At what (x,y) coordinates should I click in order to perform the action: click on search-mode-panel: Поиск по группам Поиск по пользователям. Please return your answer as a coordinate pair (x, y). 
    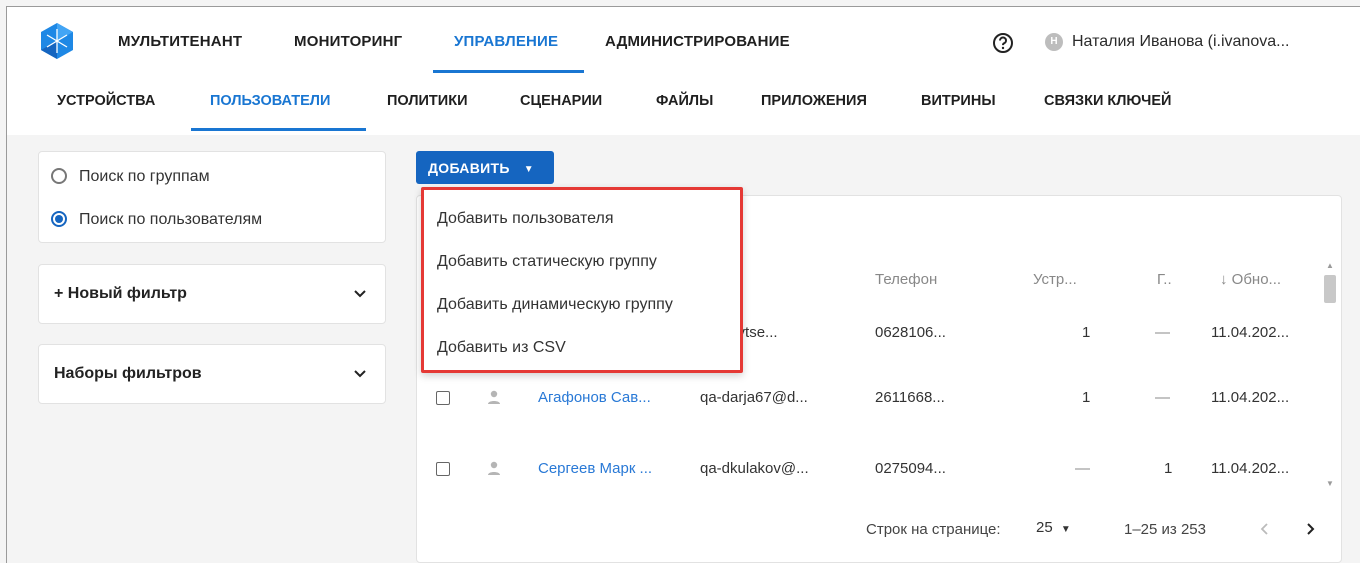
    Looking at the image, I should click on (212, 197).